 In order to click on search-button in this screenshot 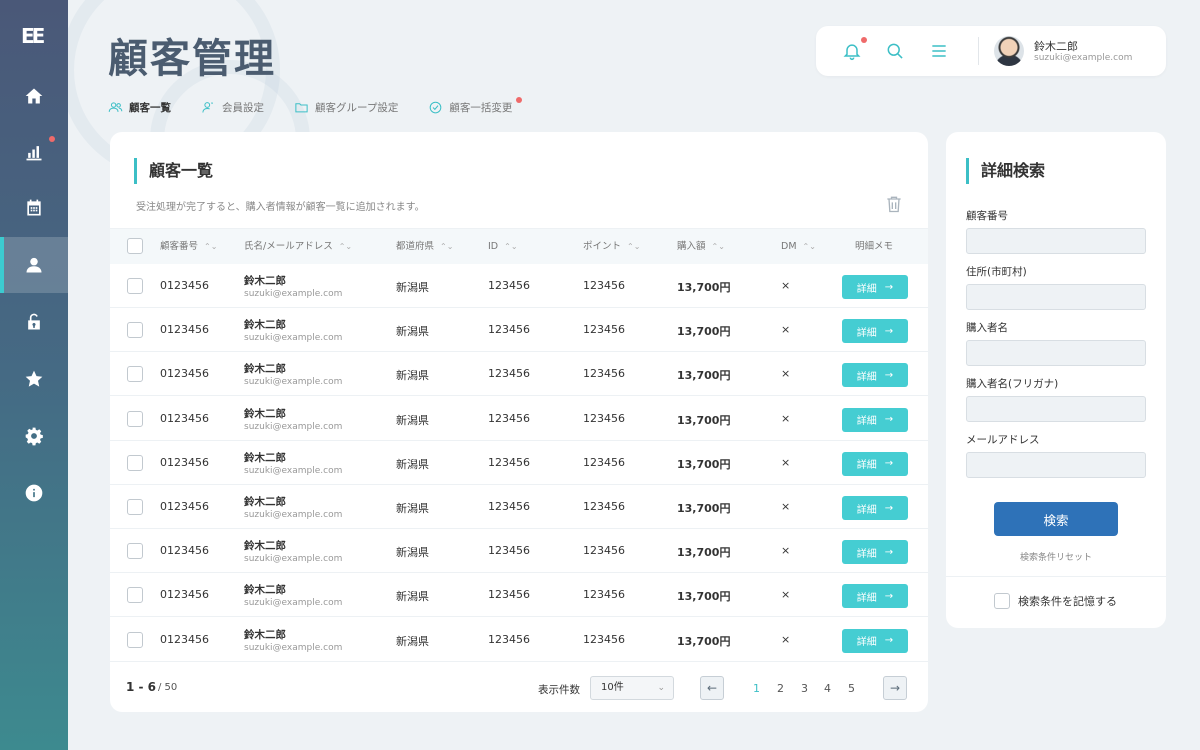, I will do `click(895, 51)`.